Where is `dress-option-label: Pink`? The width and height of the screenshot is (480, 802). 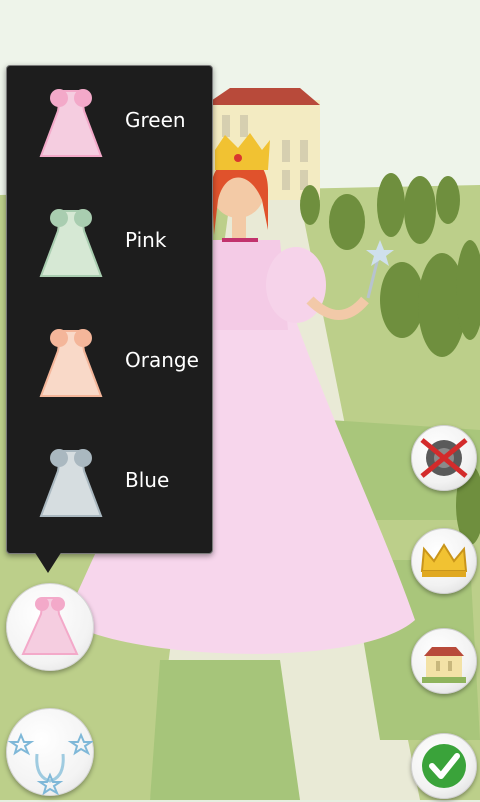 dress-option-label: Pink is located at coordinates (146, 240).